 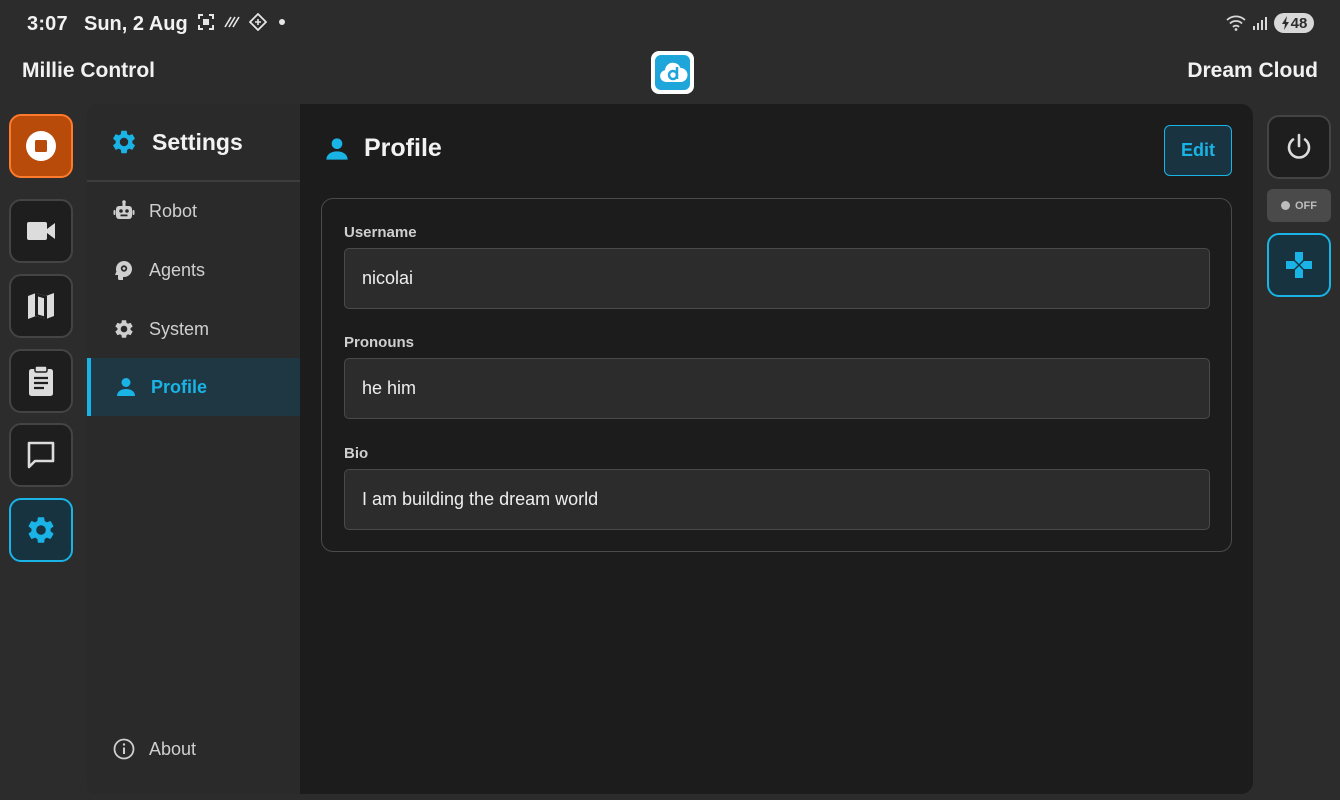 I want to click on status-notification-icons, so click(x=241, y=22).